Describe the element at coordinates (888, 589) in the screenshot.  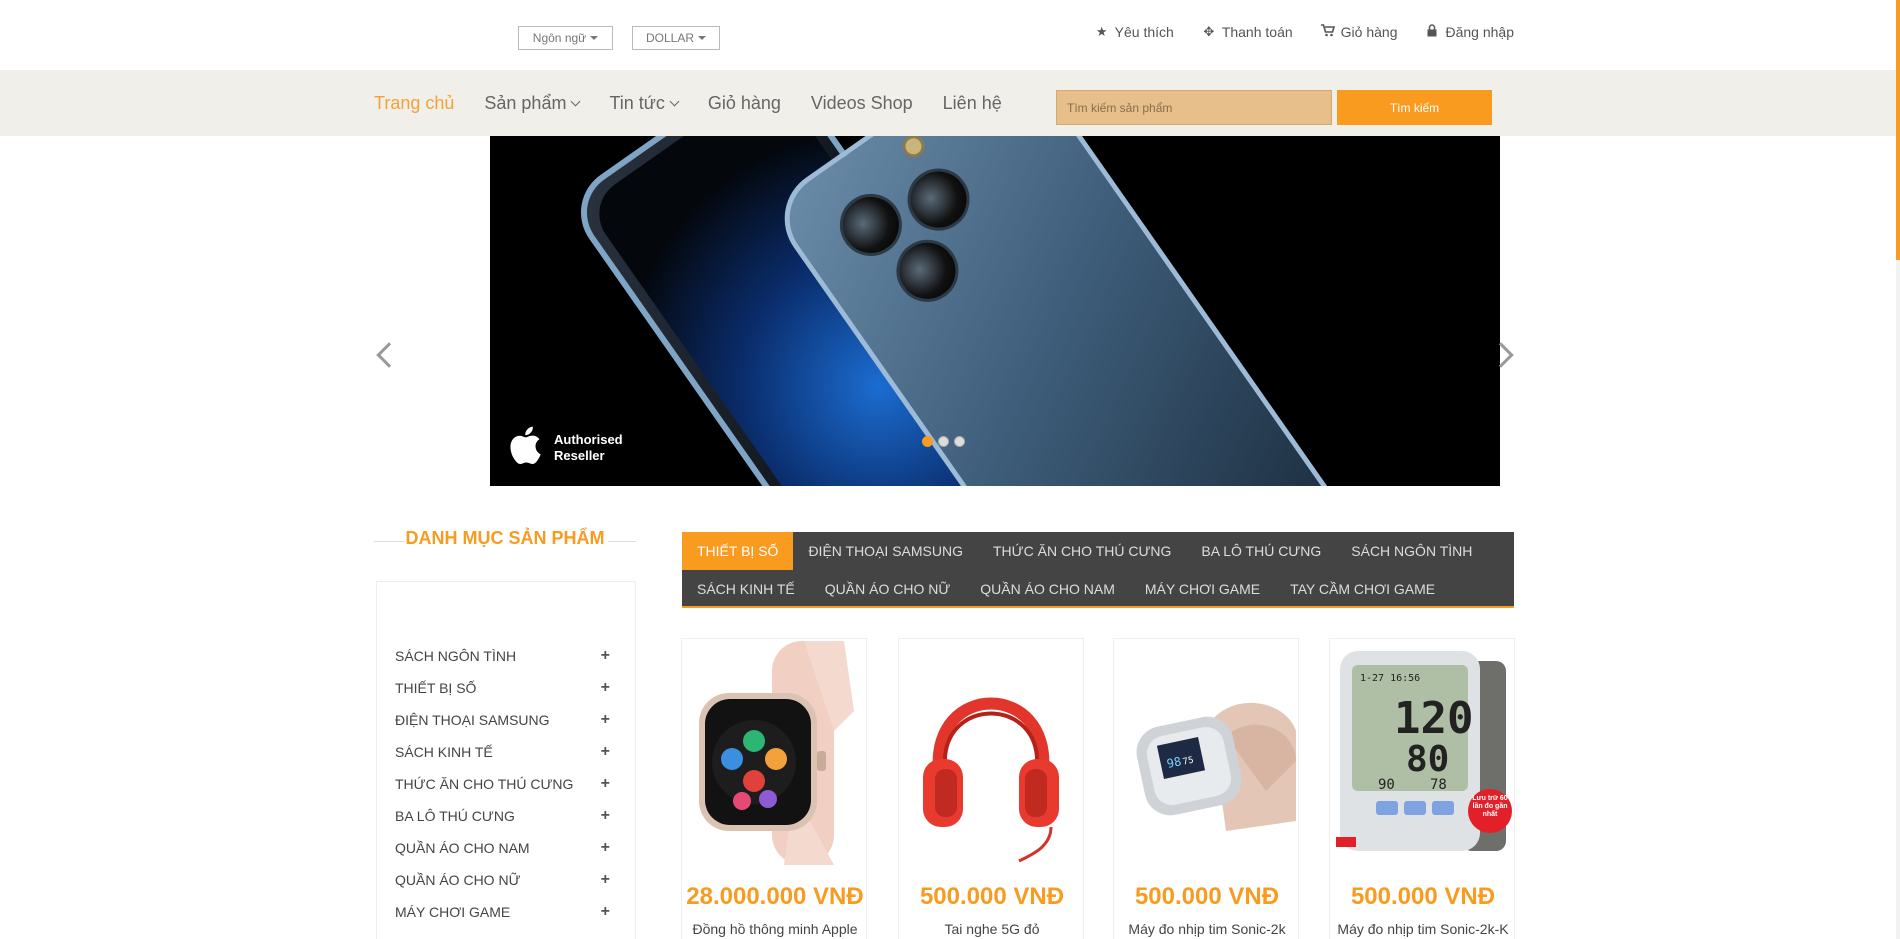
I see `tab-quan-ao-nu: QUẦN ÁO CHO NỮ` at that location.